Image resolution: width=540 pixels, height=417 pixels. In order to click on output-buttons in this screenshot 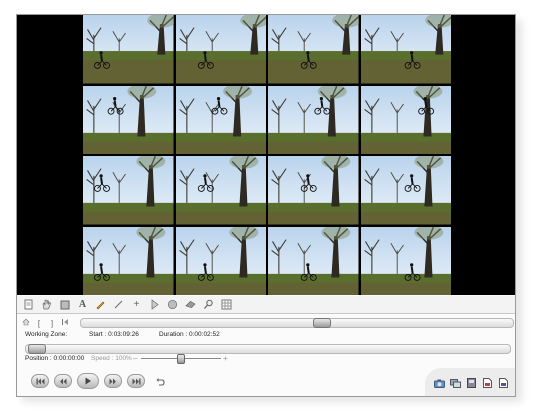, I will do `click(470, 382)`.